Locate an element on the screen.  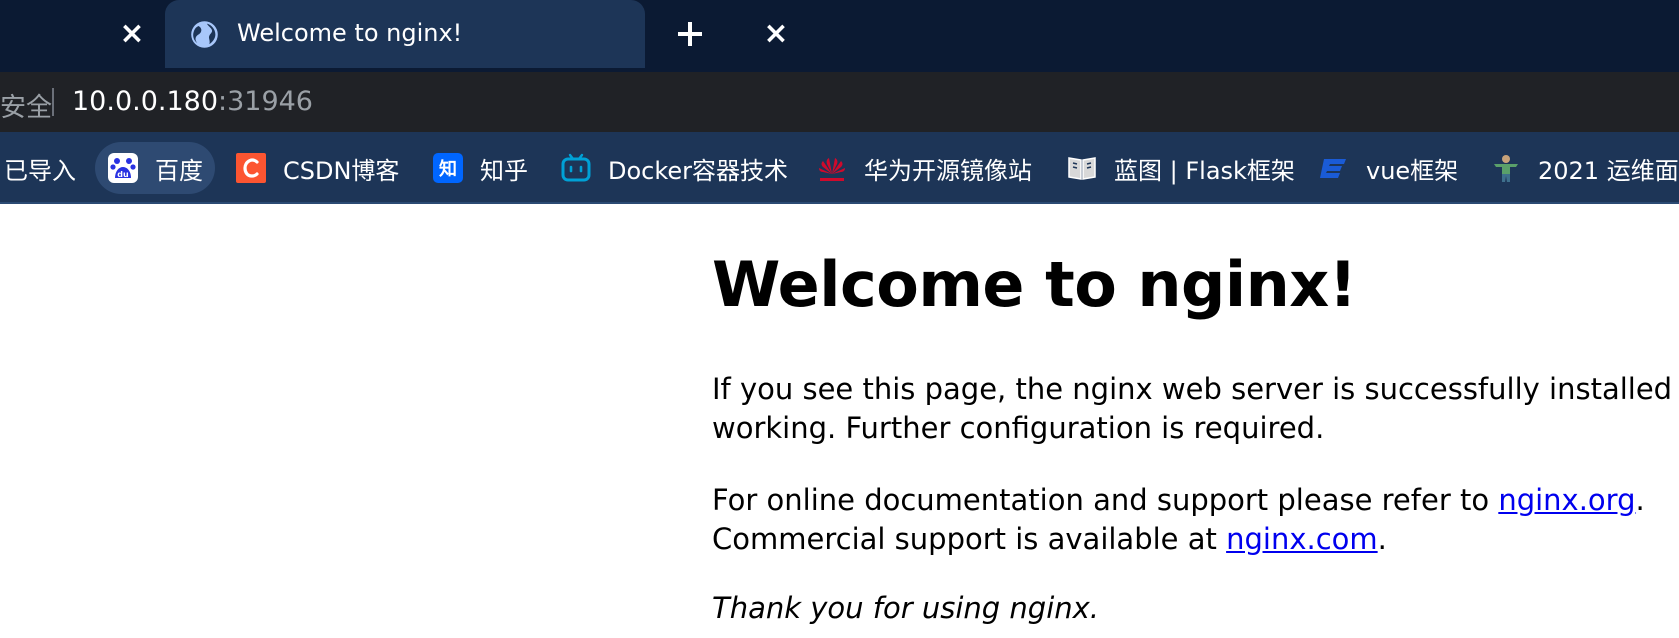
bookmark-label: 华为开源镜像站 is located at coordinates (948, 170).